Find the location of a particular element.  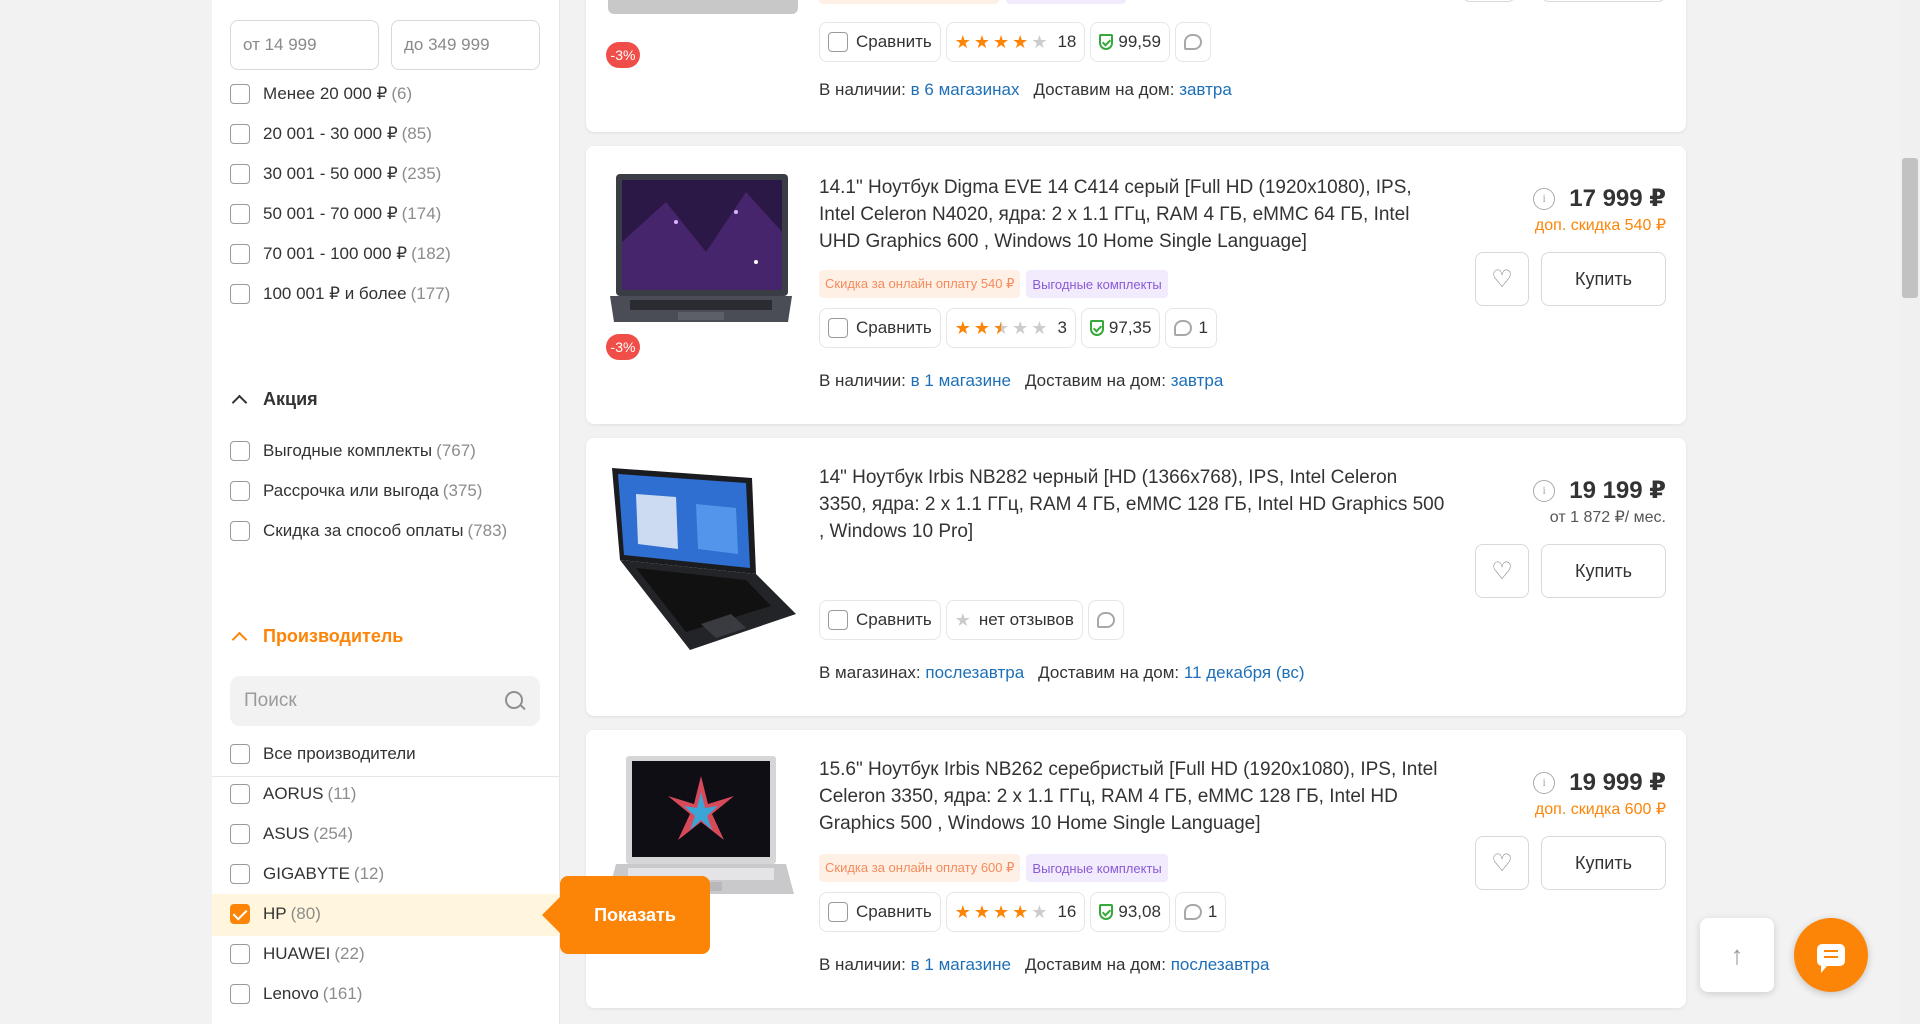

compare-label: Сравнить is located at coordinates (894, 327).